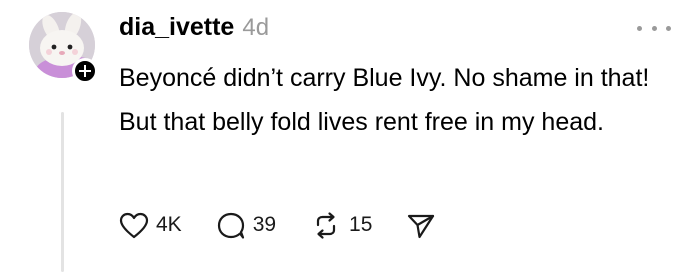  What do you see at coordinates (63, 48) in the screenshot?
I see `avatar-container` at bounding box center [63, 48].